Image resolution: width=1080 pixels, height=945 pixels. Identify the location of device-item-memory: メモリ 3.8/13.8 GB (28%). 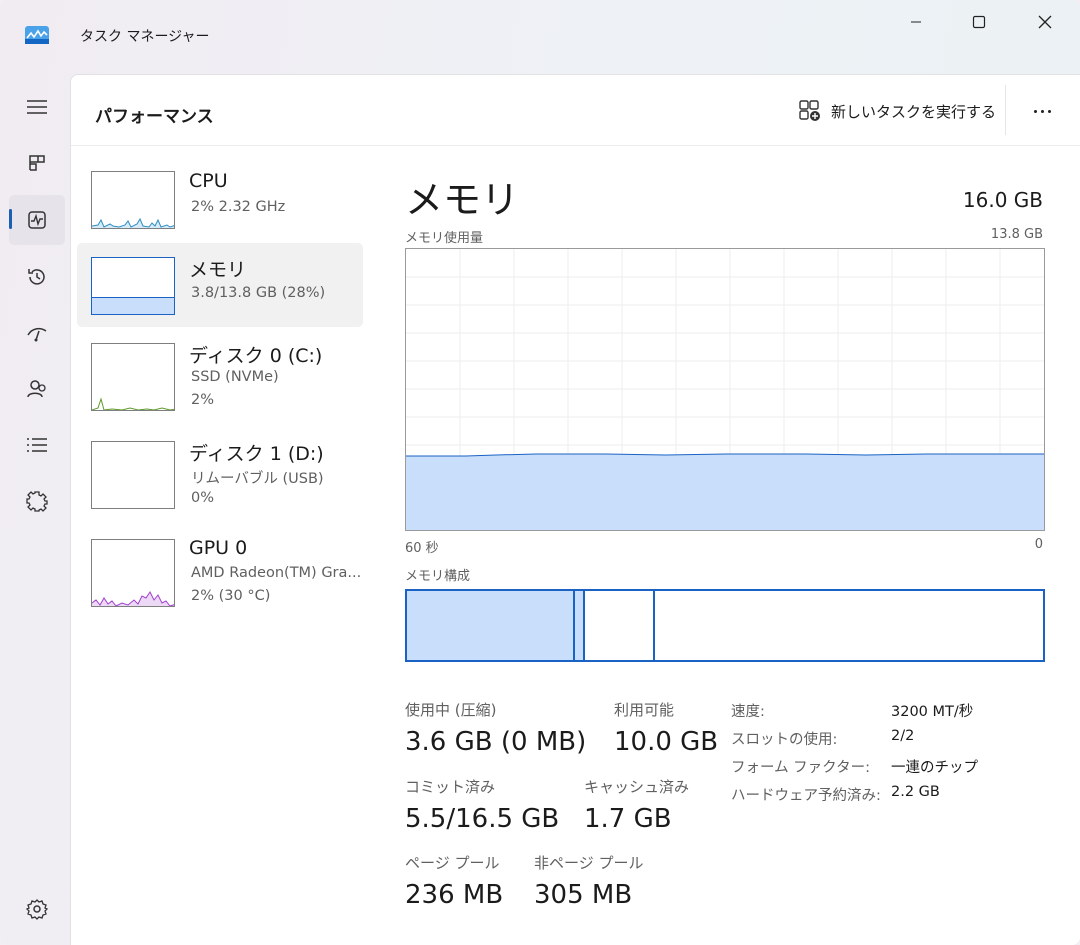
(220, 285).